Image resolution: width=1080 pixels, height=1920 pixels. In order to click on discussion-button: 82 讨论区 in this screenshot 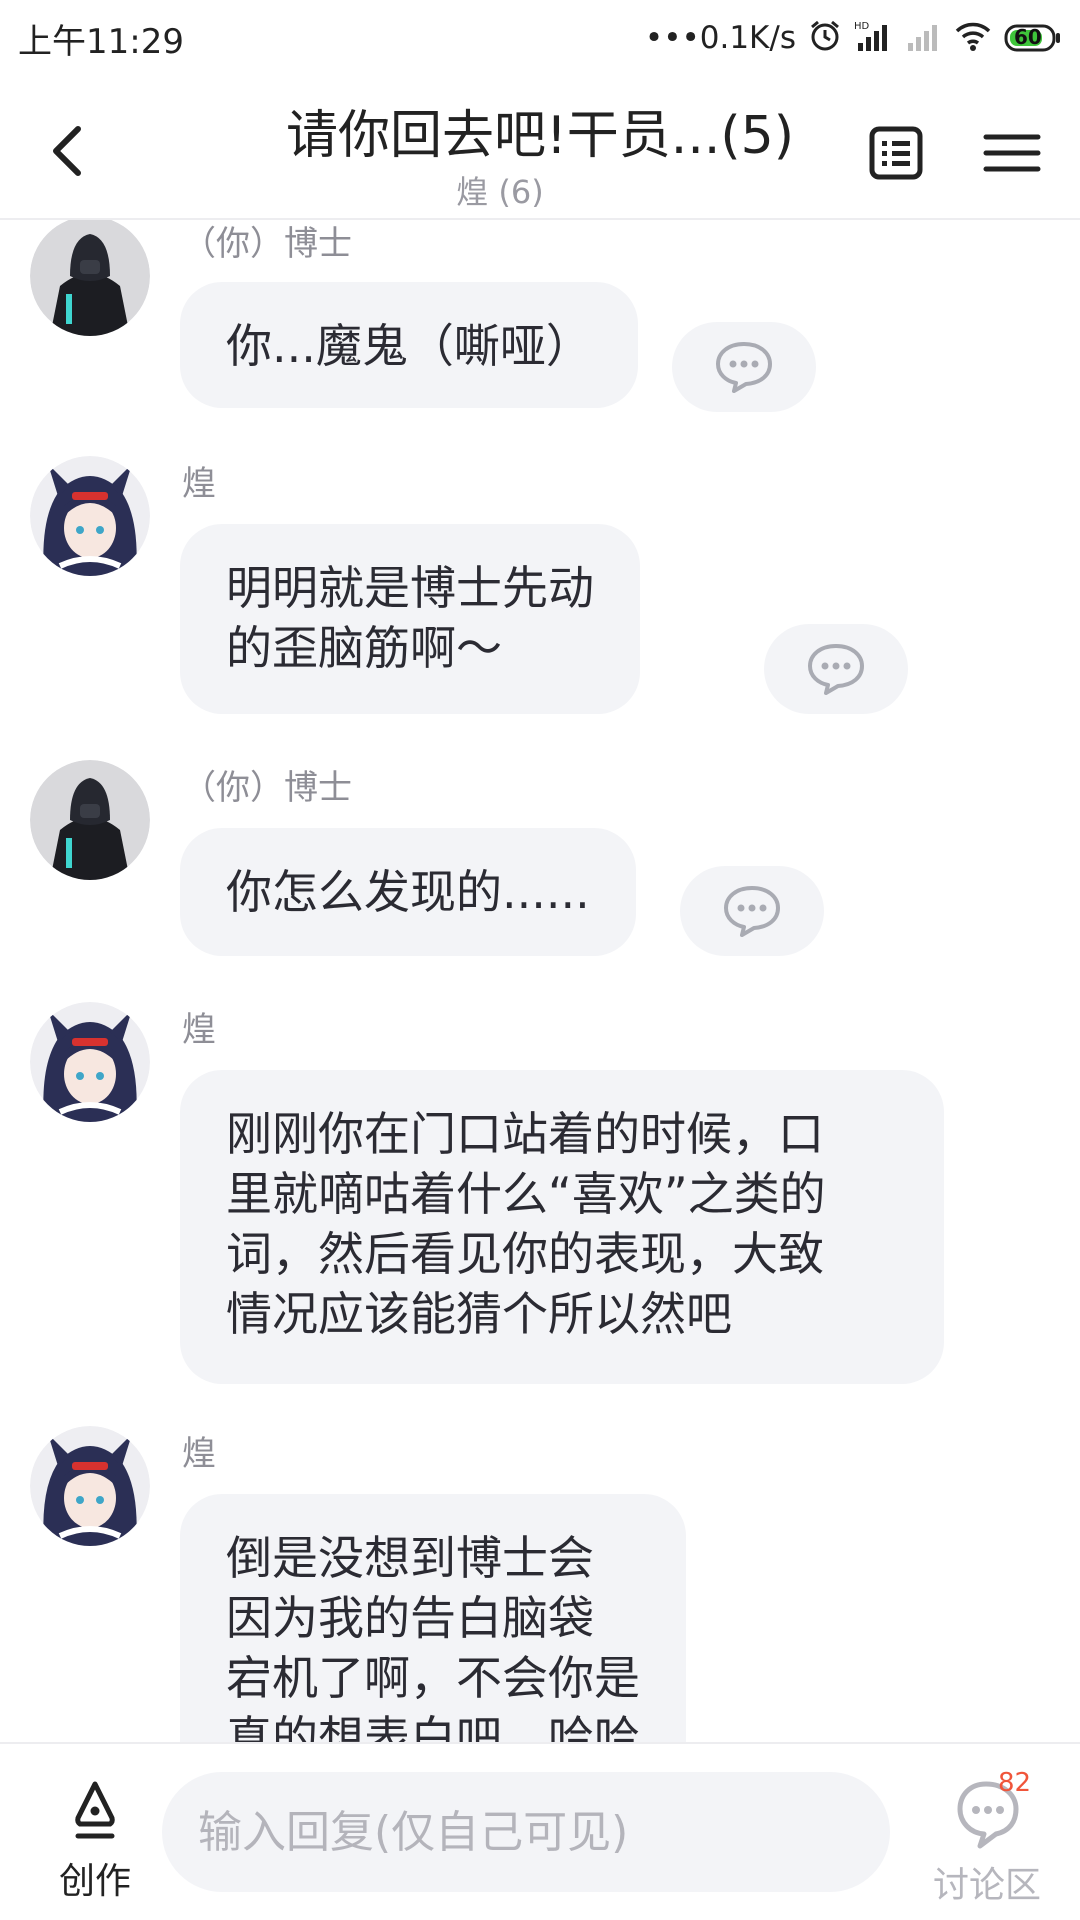, I will do `click(987, 1836)`.